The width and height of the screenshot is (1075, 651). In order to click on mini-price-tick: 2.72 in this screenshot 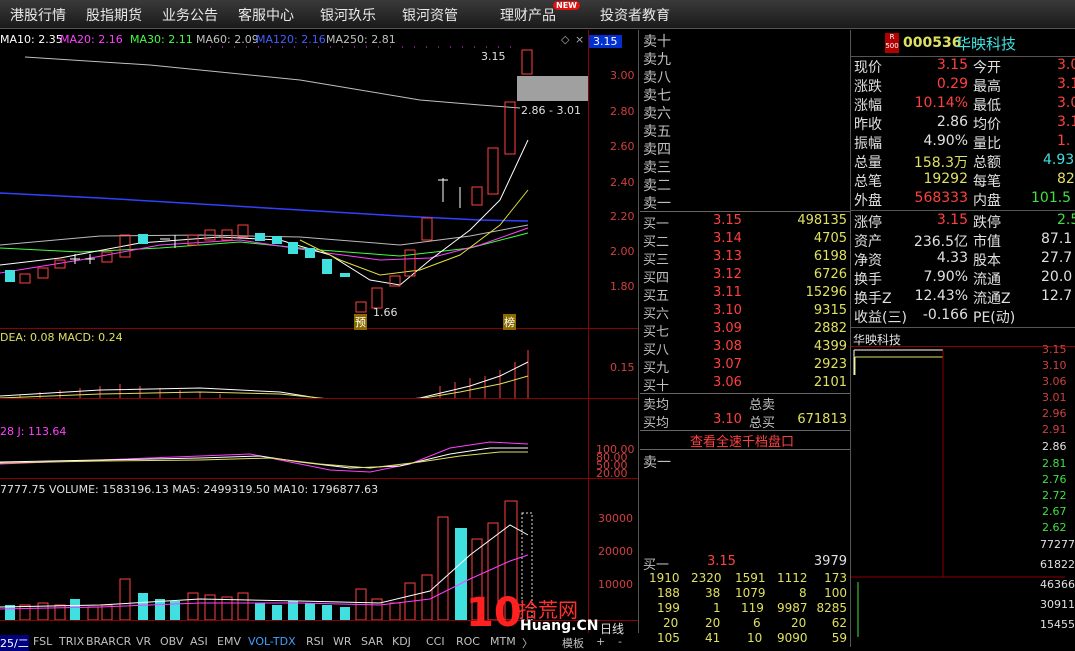, I will do `click(1054, 495)`.